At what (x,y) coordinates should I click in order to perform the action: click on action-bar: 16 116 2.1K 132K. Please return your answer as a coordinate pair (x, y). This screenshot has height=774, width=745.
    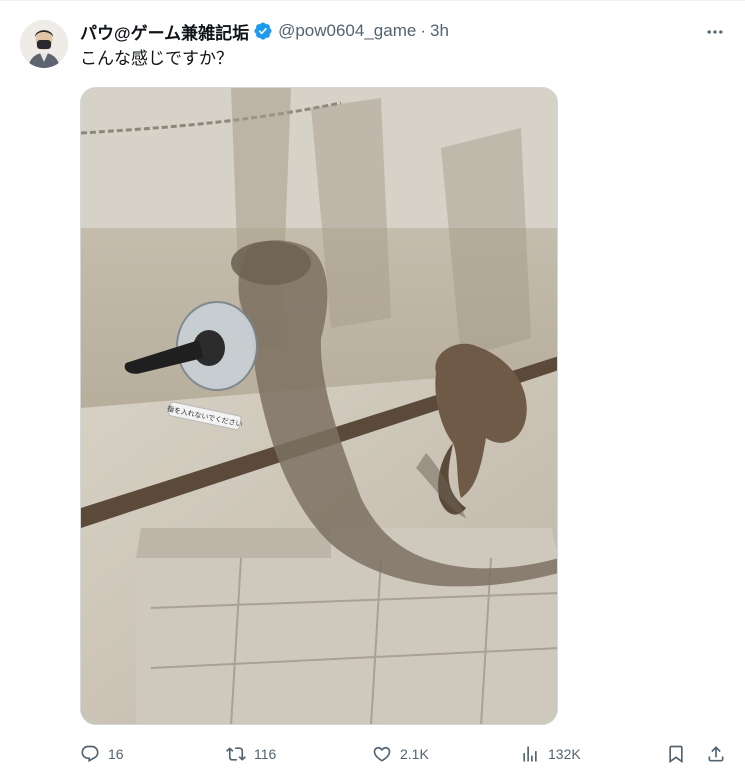
    Looking at the image, I should click on (405, 754).